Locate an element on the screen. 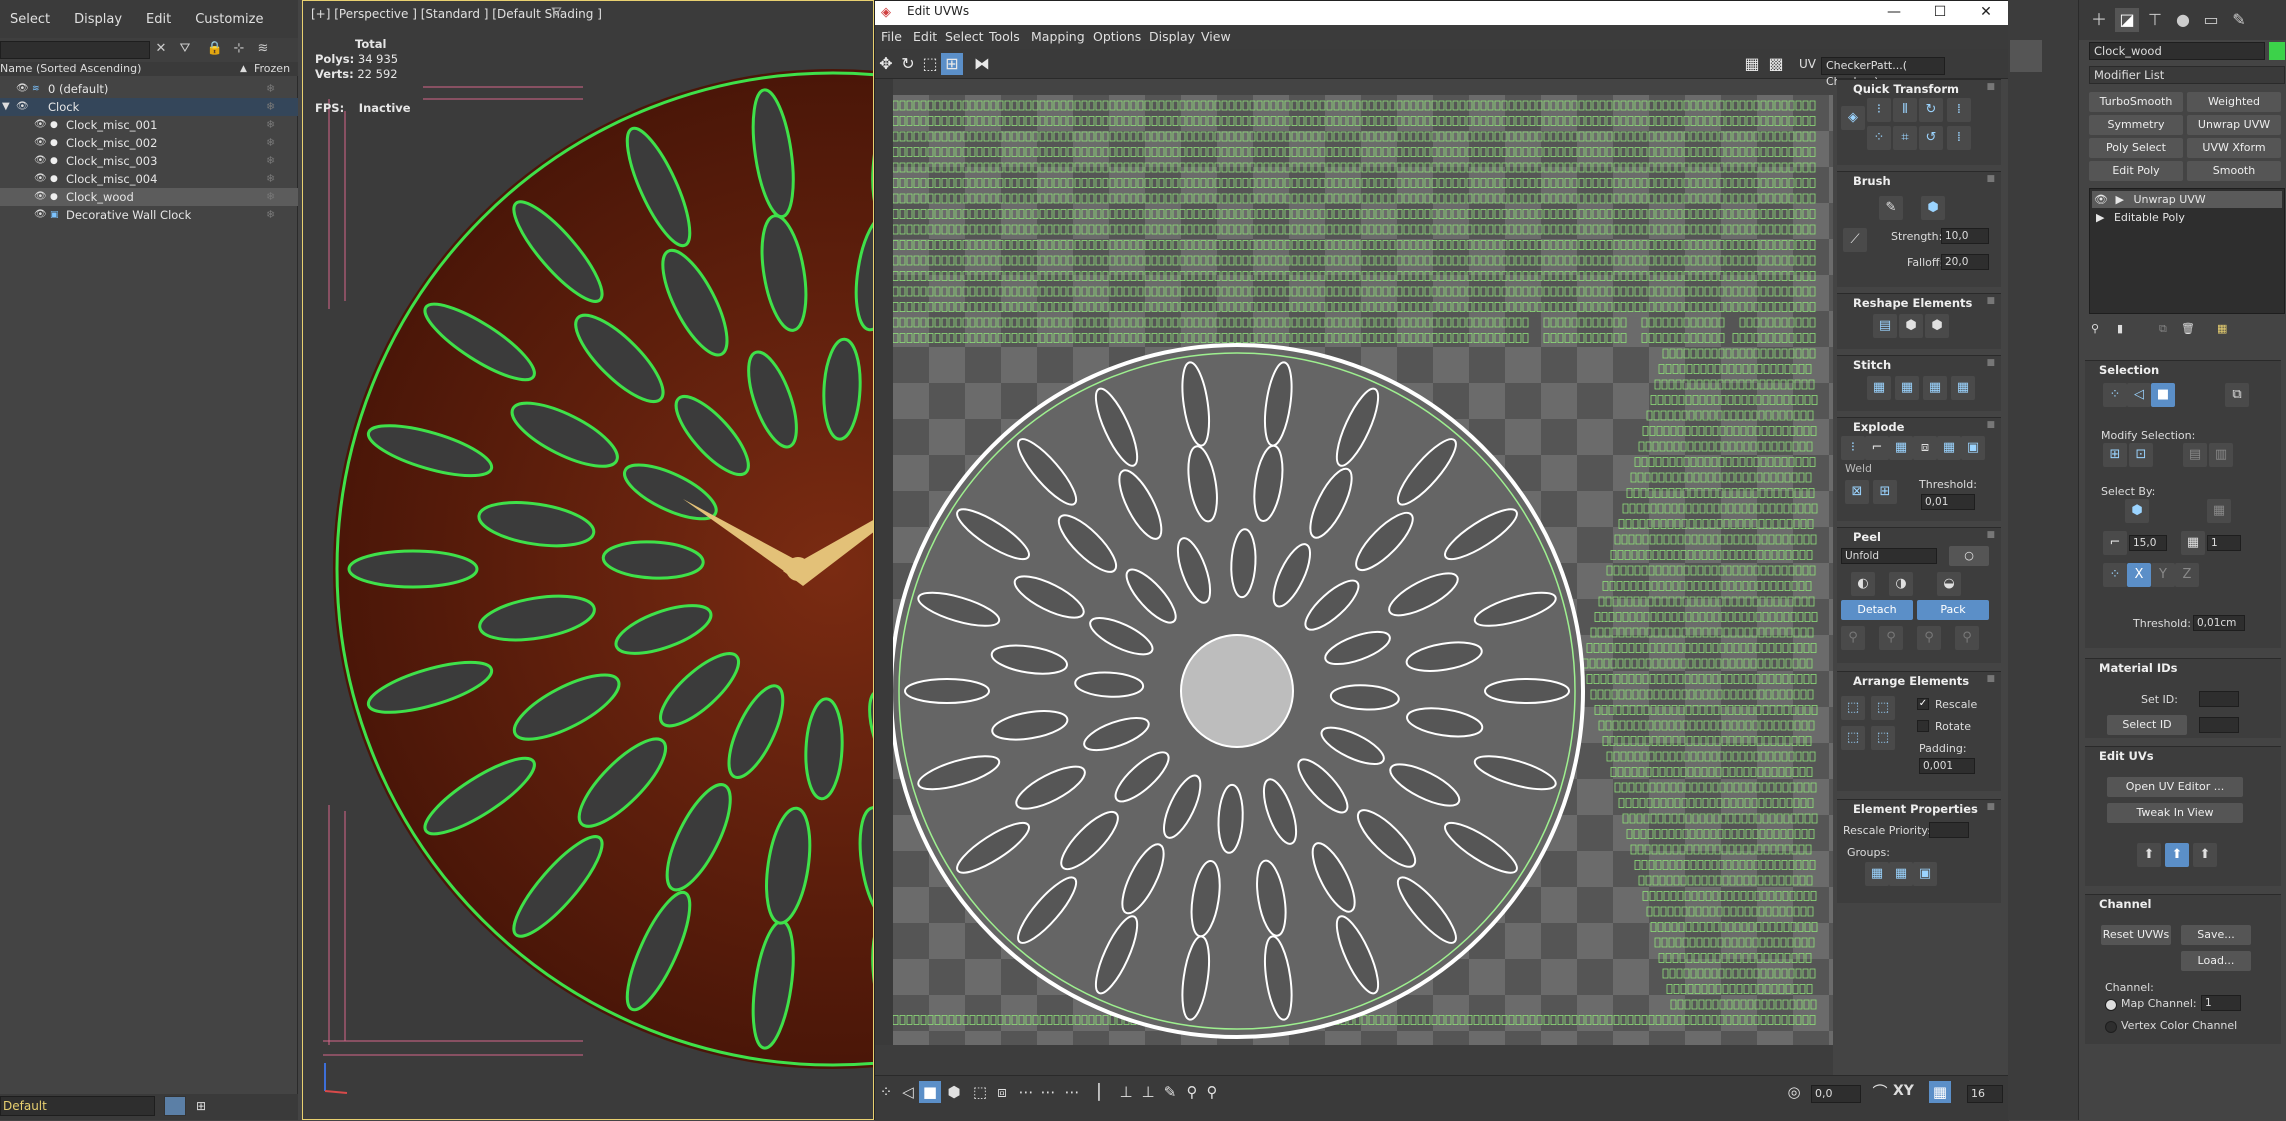 The width and height of the screenshot is (2286, 1121). select-region-icon: ⬚ is located at coordinates (980, 1092).